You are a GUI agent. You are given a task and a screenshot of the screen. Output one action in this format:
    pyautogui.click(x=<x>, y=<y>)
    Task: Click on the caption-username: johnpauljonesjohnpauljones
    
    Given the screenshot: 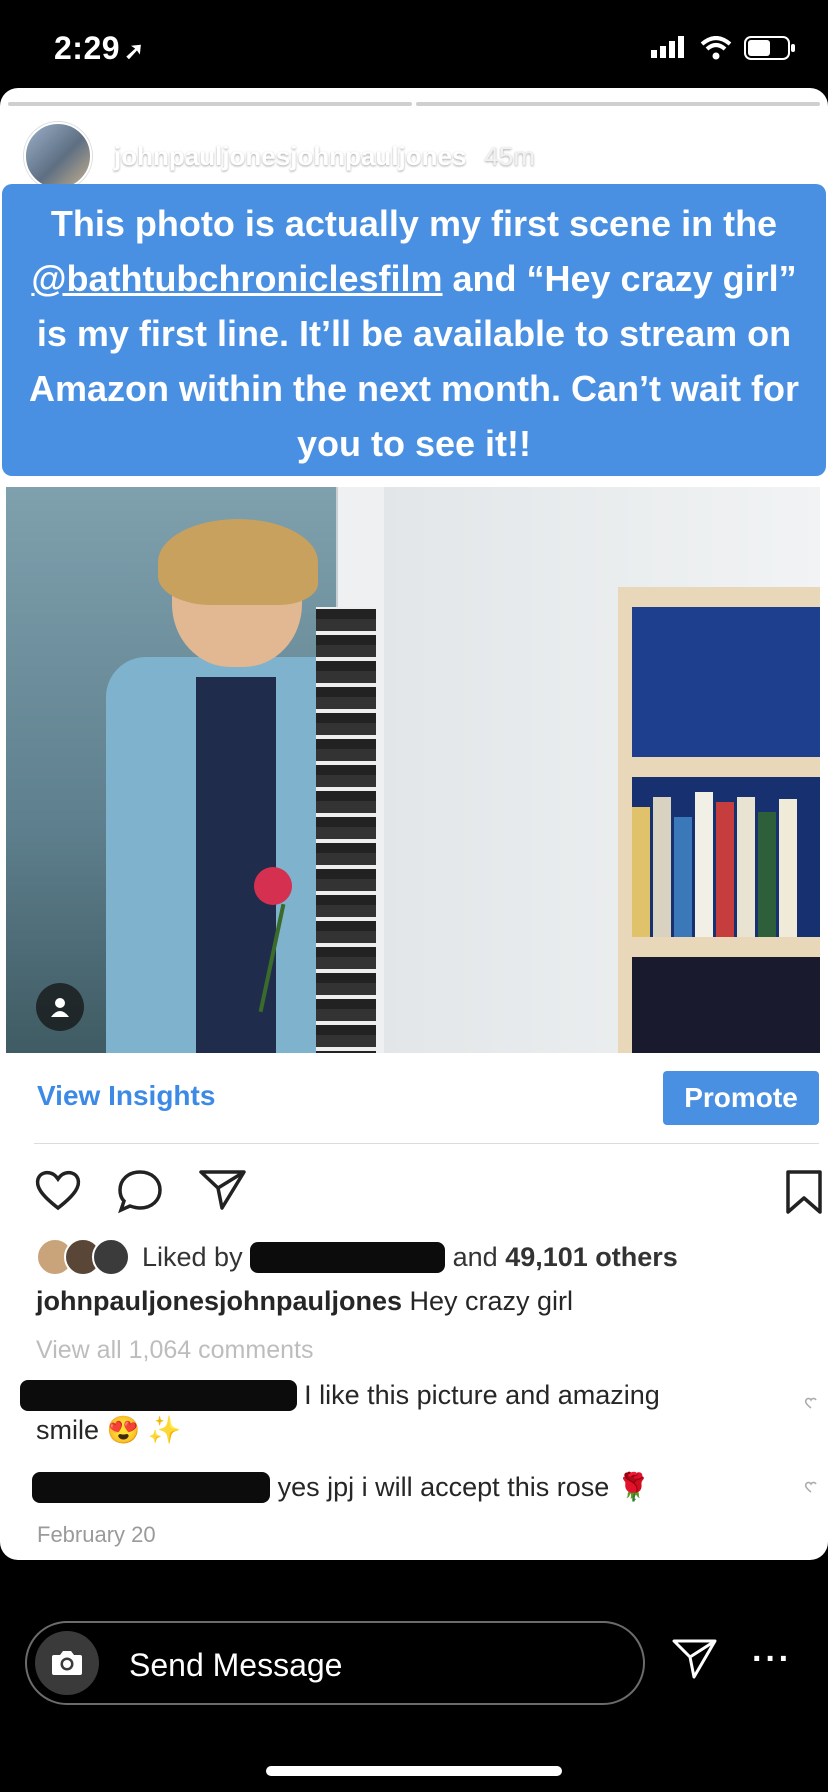 What is the action you would take?
    pyautogui.click(x=219, y=1301)
    